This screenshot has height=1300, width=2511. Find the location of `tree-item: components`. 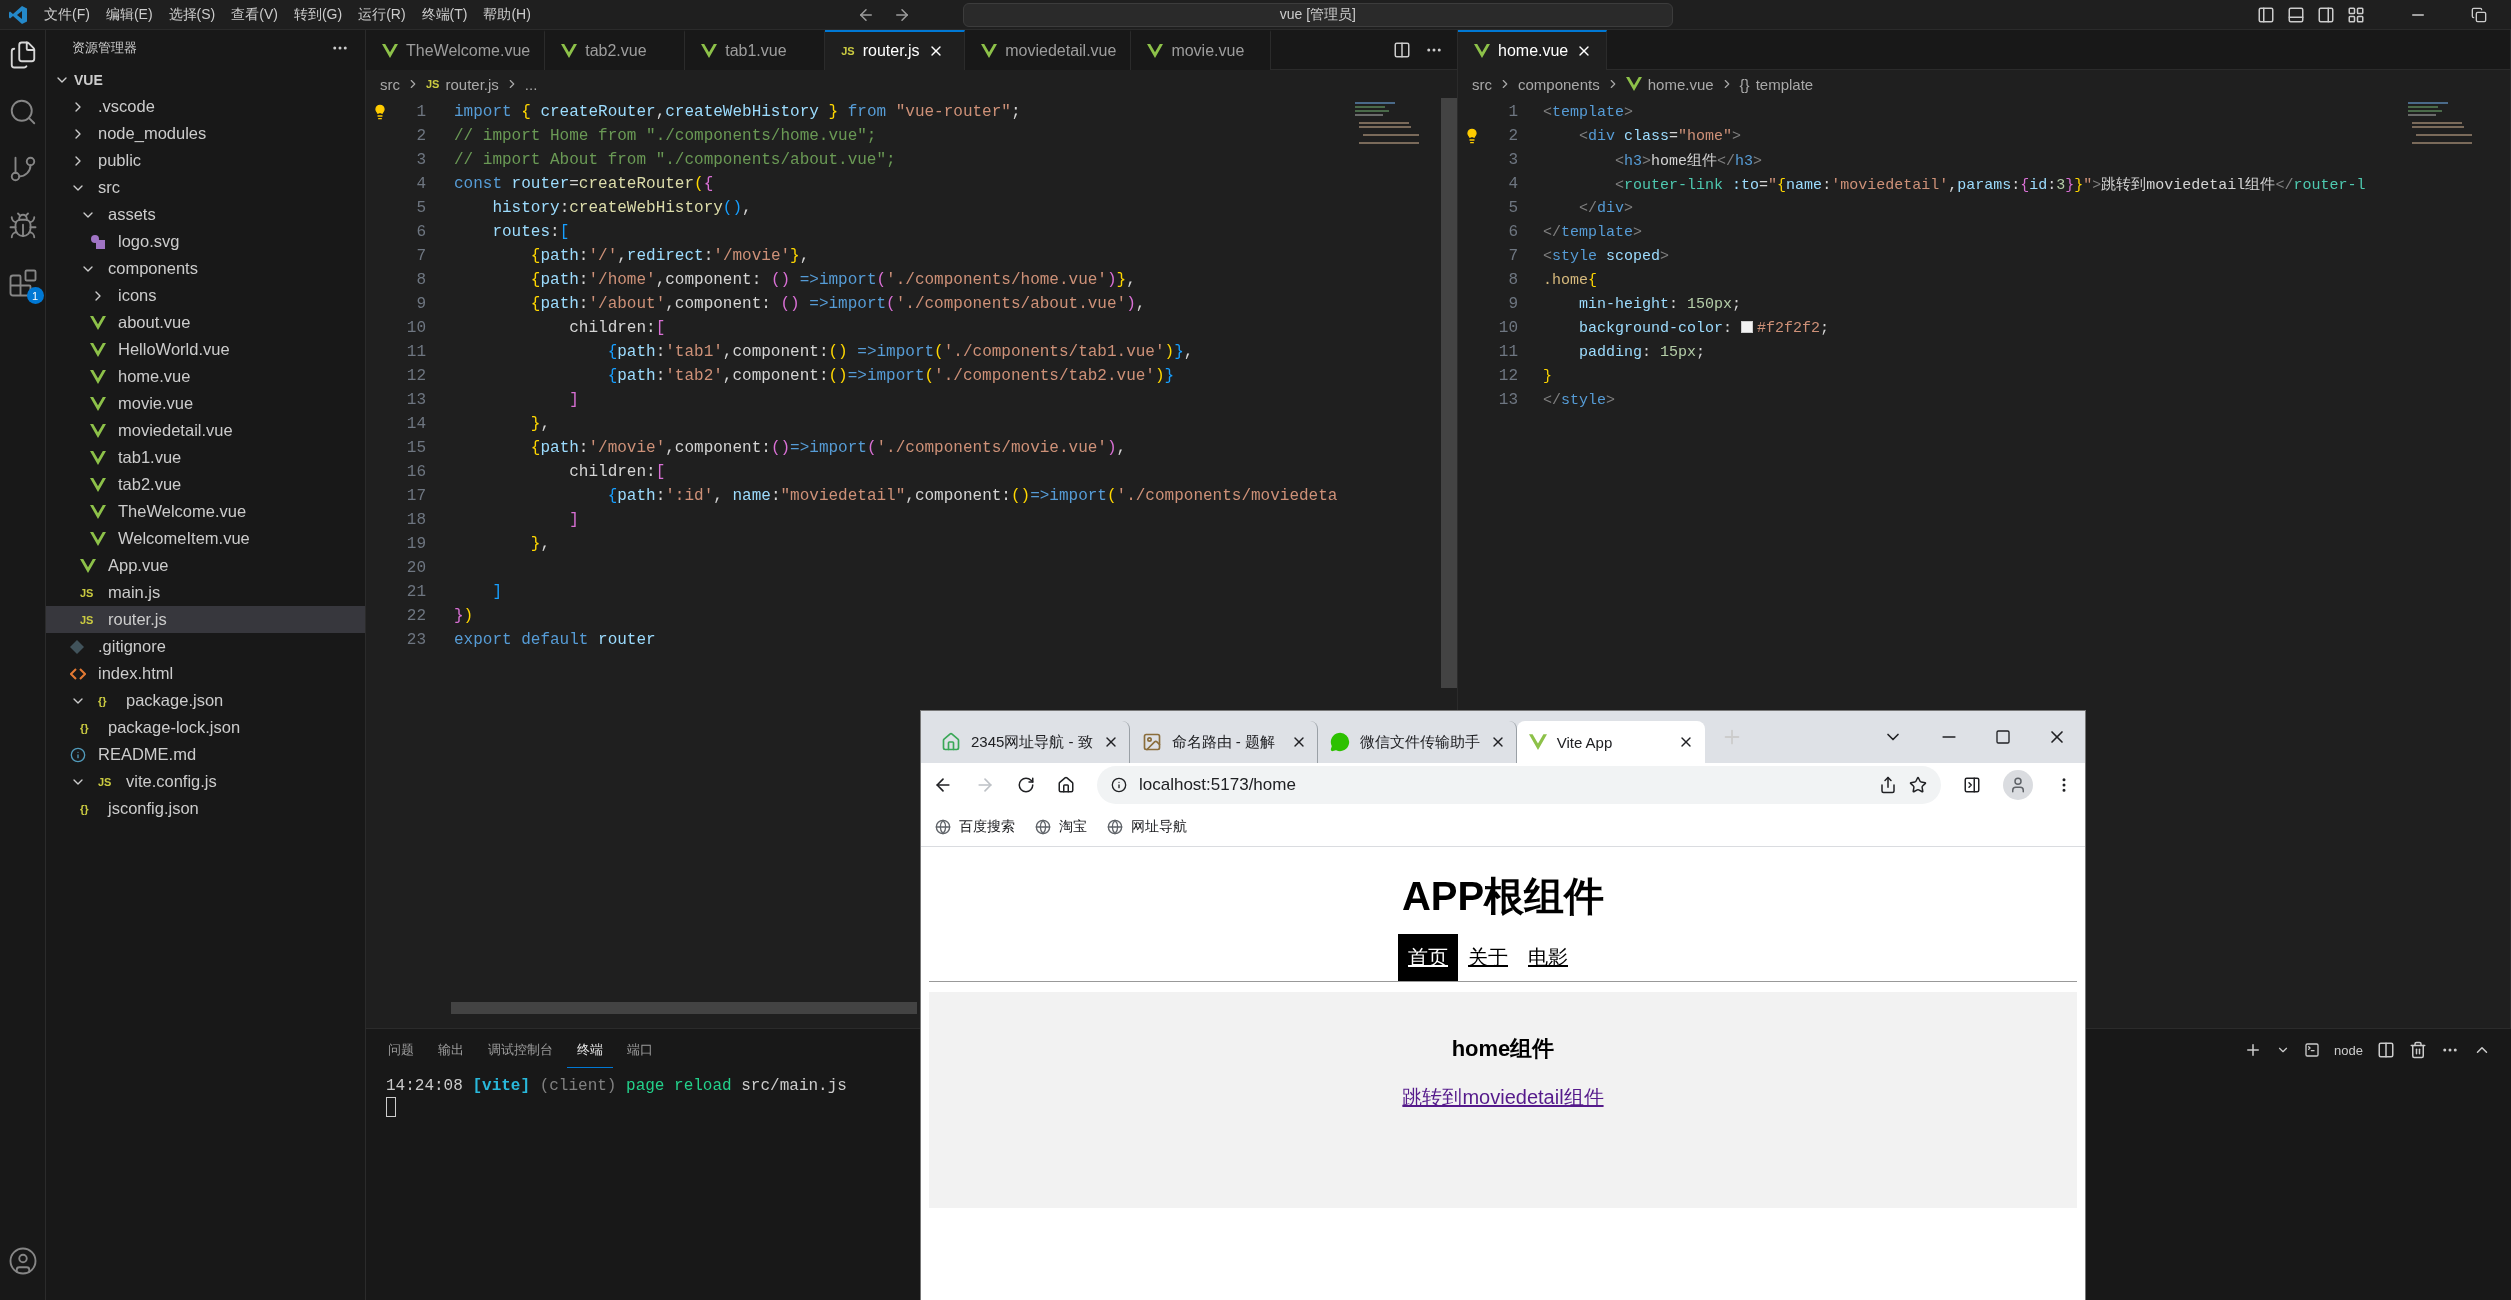

tree-item: components is located at coordinates (205, 268).